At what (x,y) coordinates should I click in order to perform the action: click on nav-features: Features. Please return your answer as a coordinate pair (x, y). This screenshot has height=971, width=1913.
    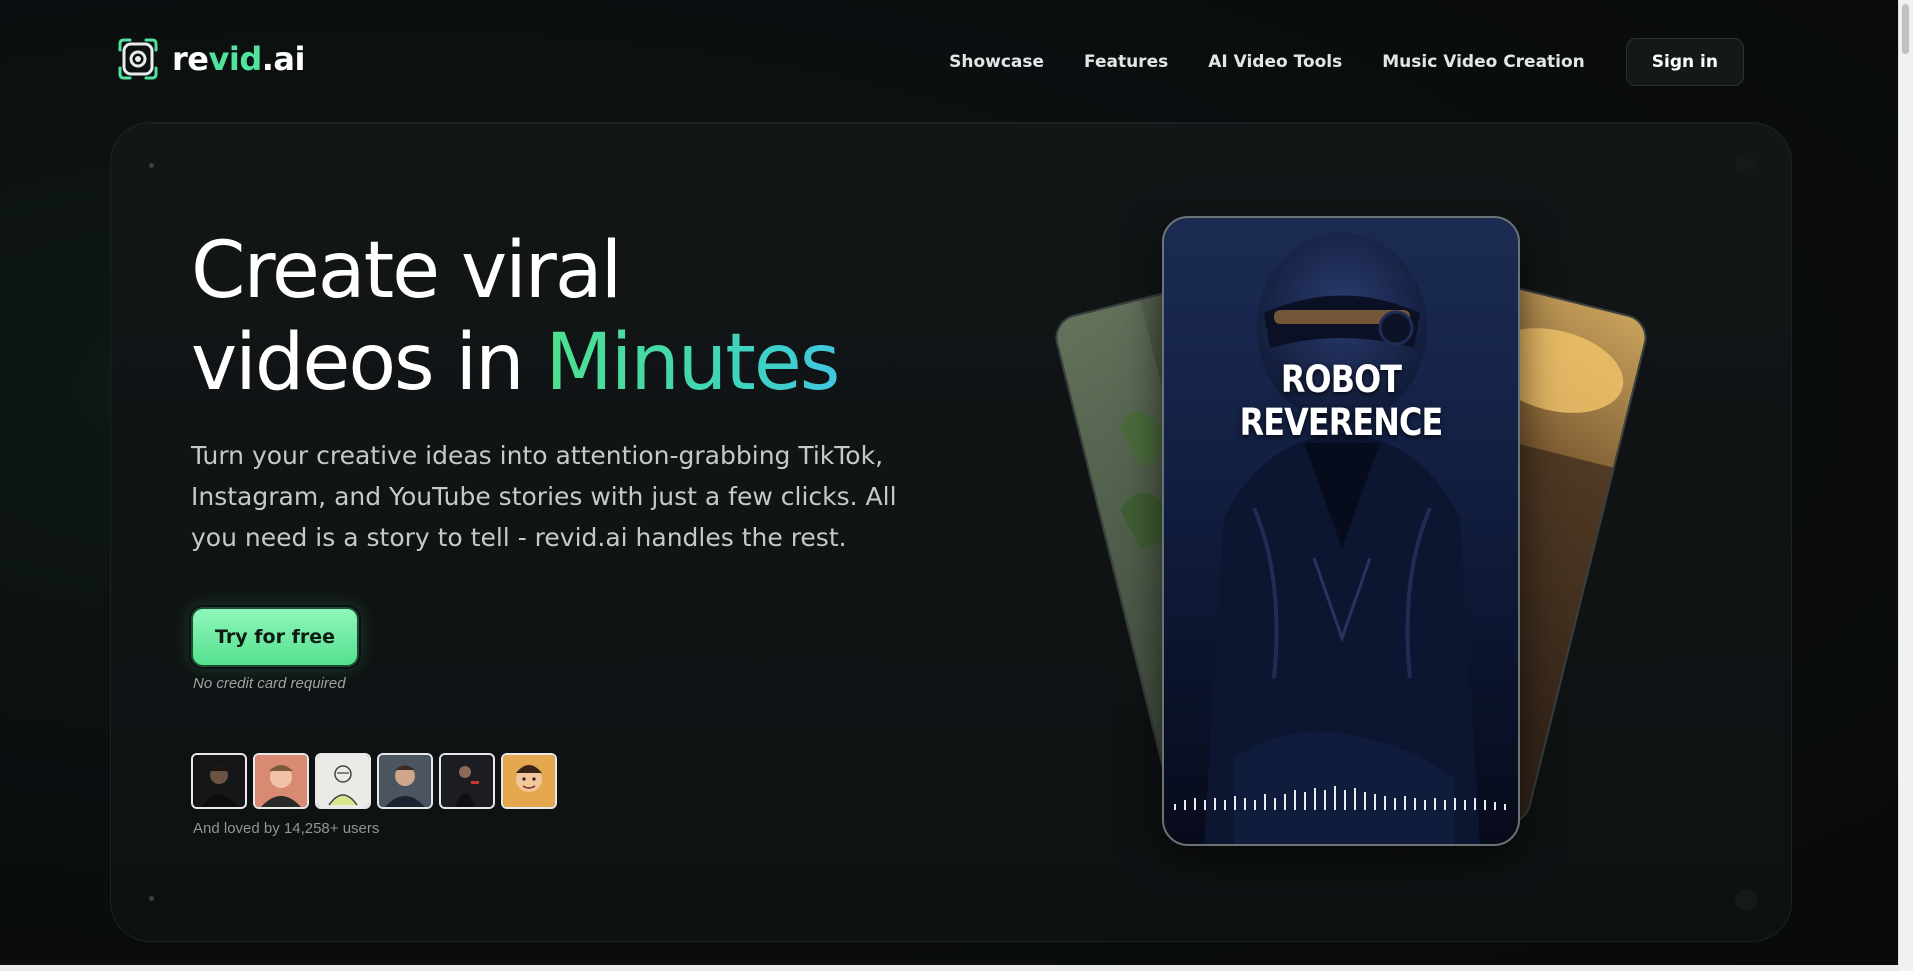
    Looking at the image, I should click on (1126, 62).